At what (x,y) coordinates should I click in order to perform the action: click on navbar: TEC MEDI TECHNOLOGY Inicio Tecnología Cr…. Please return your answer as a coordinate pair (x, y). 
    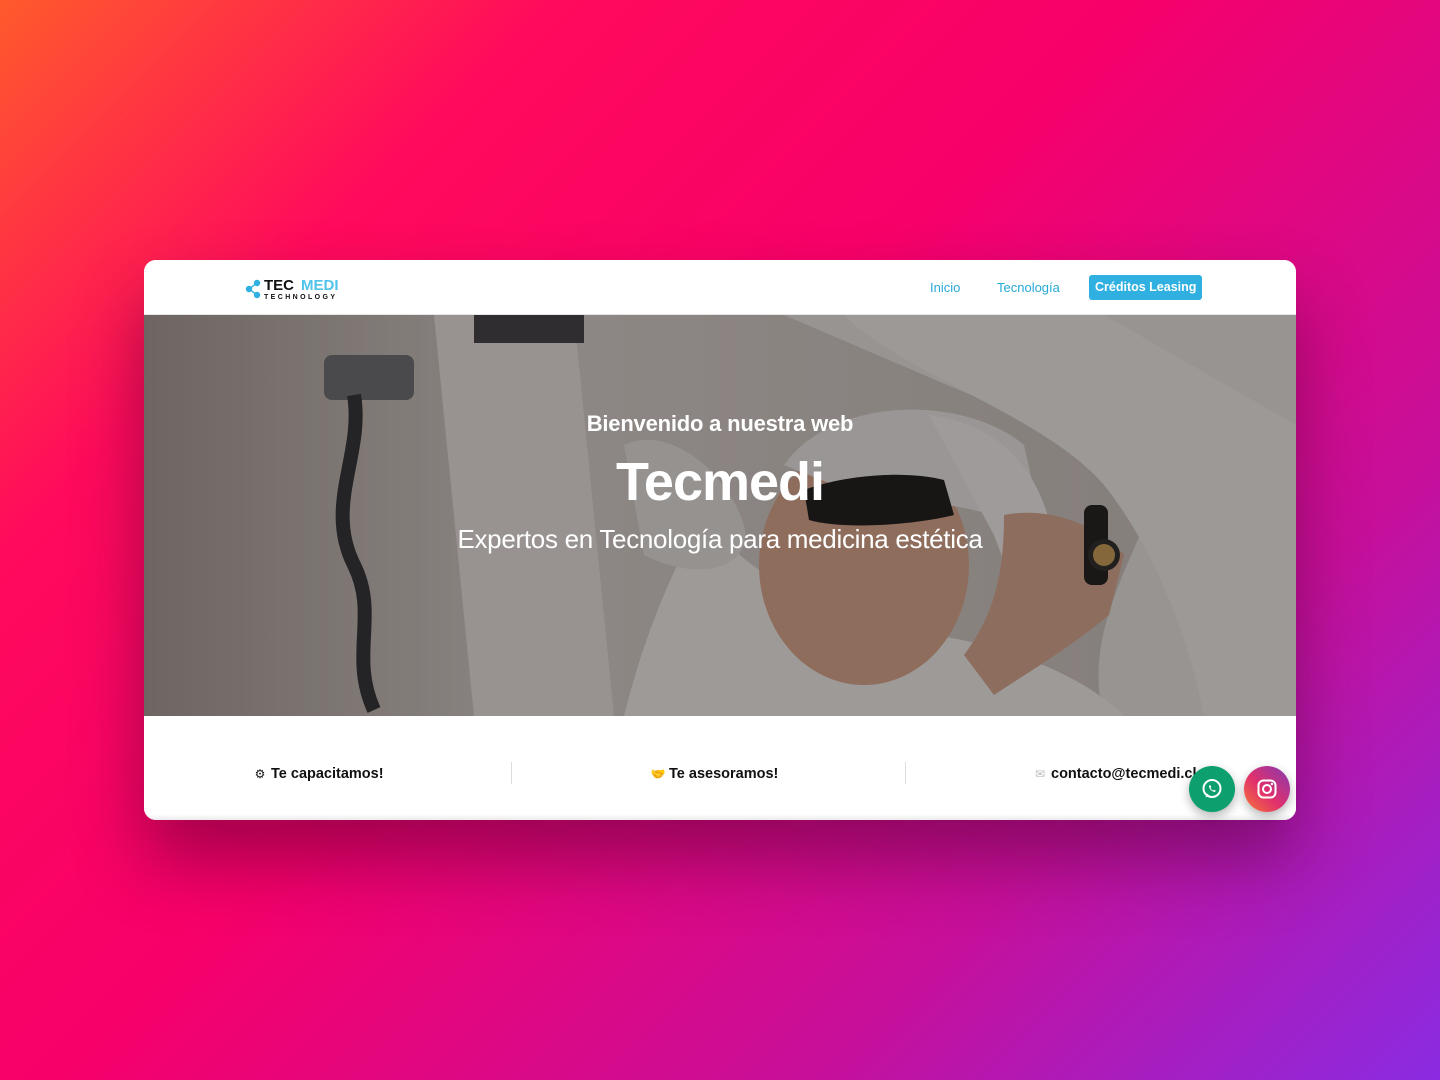
    Looking at the image, I should click on (720, 287).